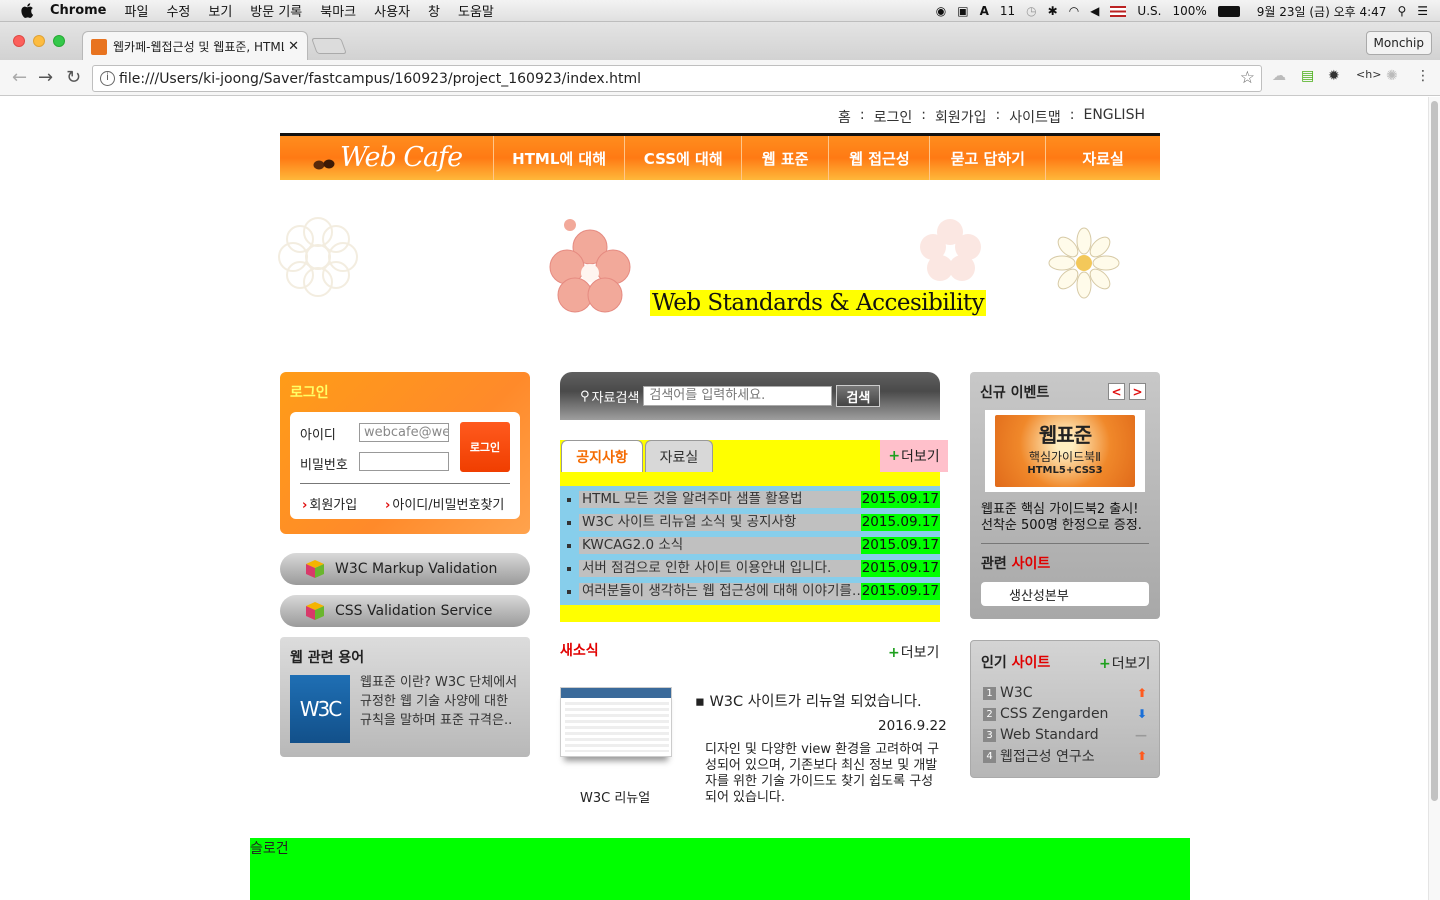 The image size is (1440, 900). I want to click on menu-edit: 수정, so click(178, 10).